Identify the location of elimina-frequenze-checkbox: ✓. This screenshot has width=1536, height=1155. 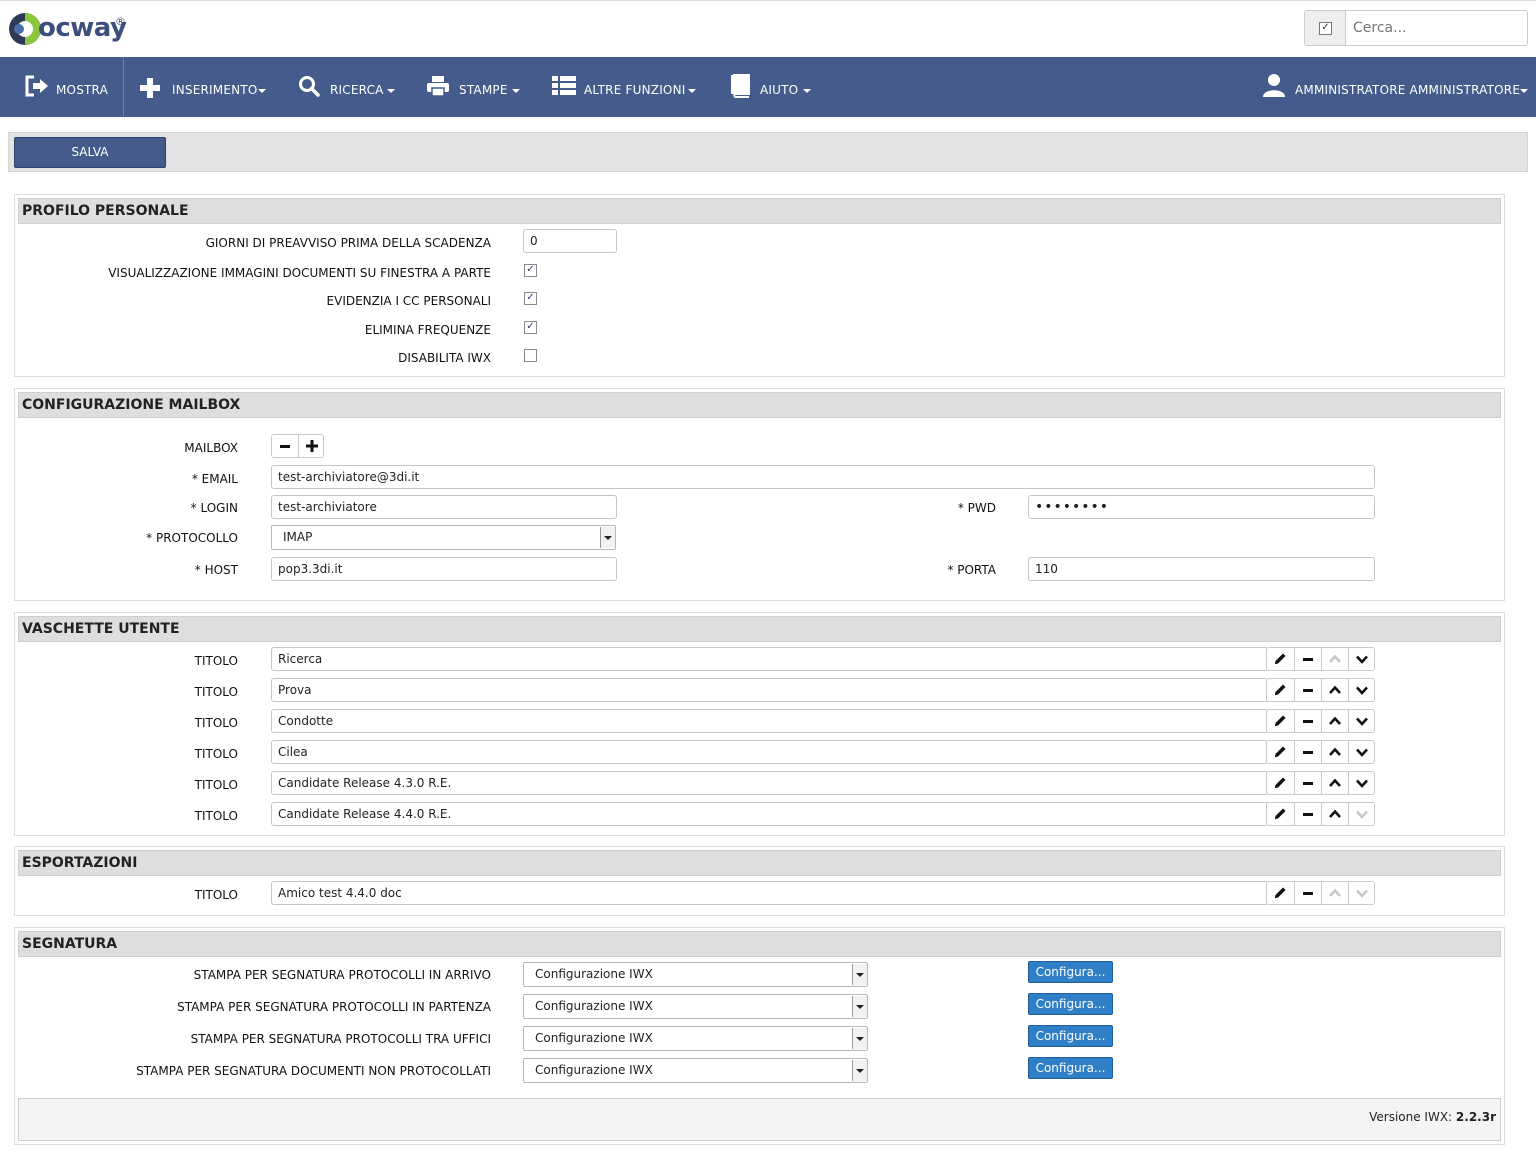
(530, 327).